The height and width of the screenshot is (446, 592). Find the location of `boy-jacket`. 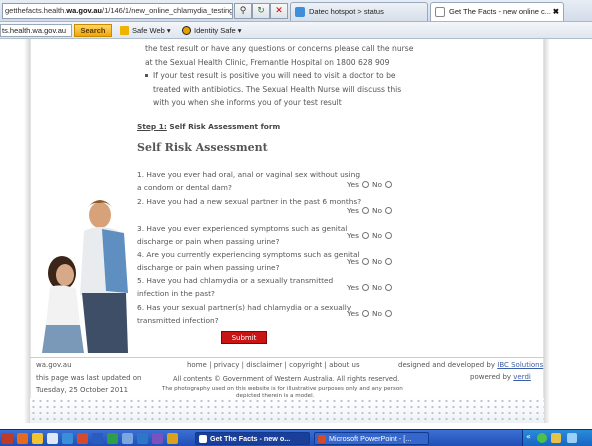

boy-jacket is located at coordinates (115, 261).